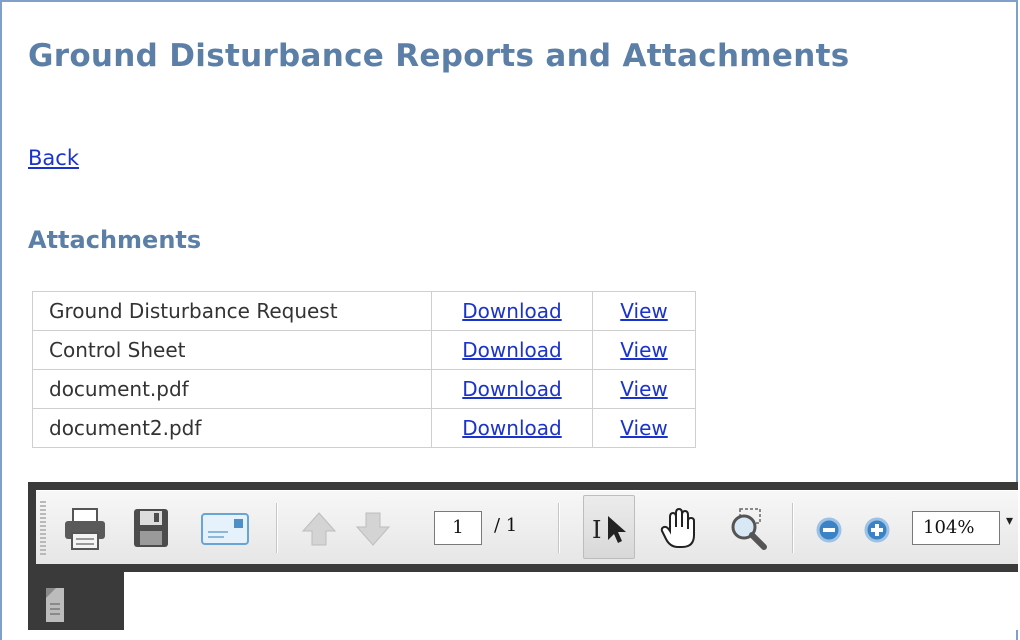 The width and height of the screenshot is (1020, 640). I want to click on save-icon, so click(151, 528).